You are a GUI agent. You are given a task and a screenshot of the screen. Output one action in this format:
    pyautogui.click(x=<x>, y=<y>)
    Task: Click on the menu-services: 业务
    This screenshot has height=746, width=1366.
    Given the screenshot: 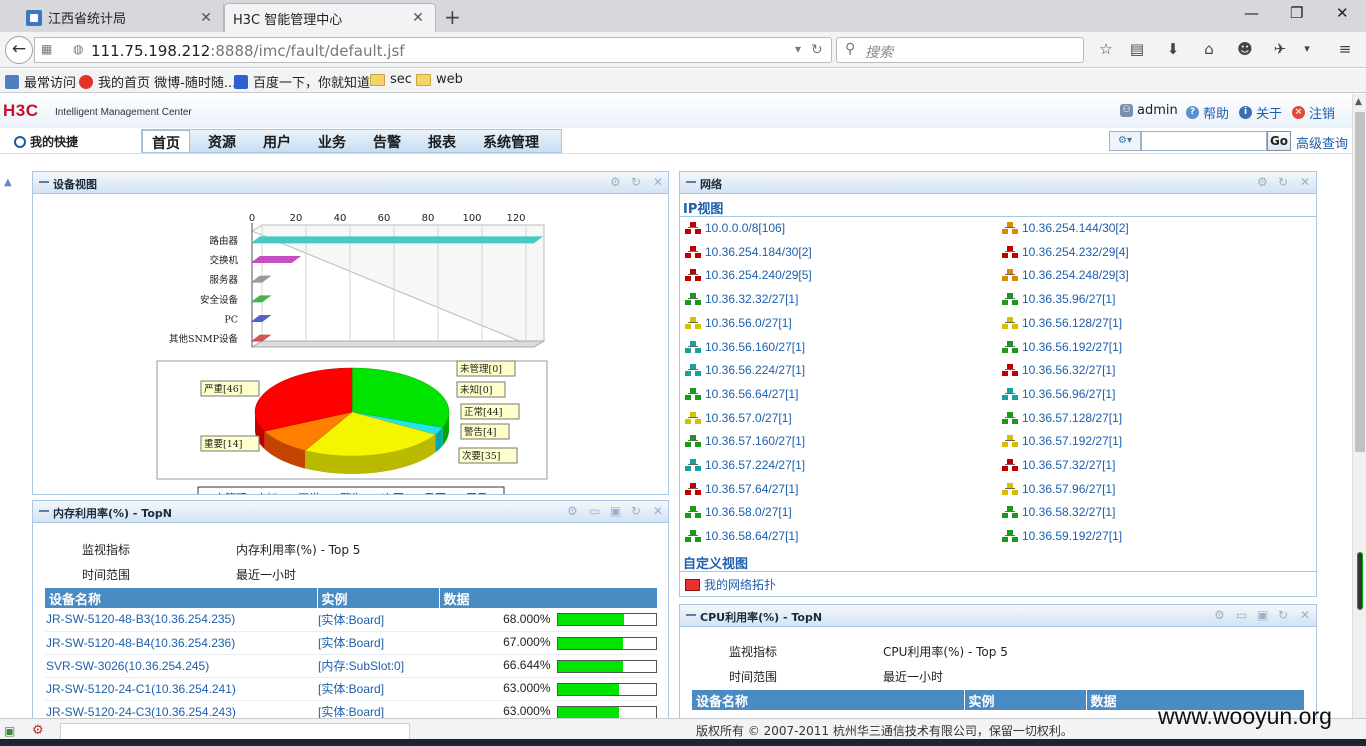 What is the action you would take?
    pyautogui.click(x=332, y=141)
    